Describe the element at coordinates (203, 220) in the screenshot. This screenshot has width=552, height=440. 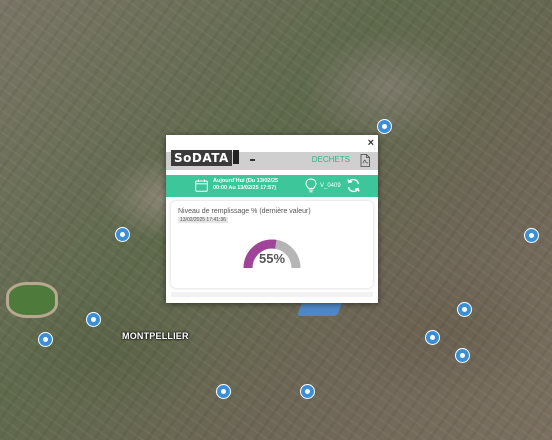
I see `card-timestamp: 13/02/2025 17:41:36` at that location.